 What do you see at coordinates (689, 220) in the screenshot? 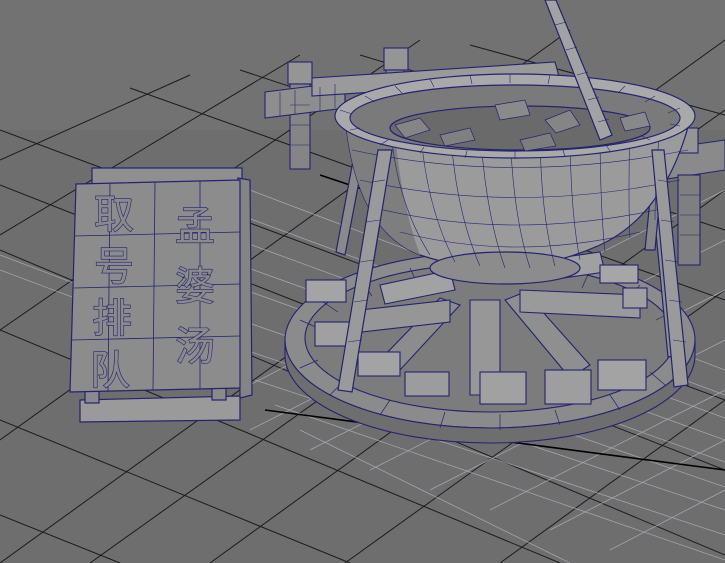
I see `table-leg` at bounding box center [689, 220].